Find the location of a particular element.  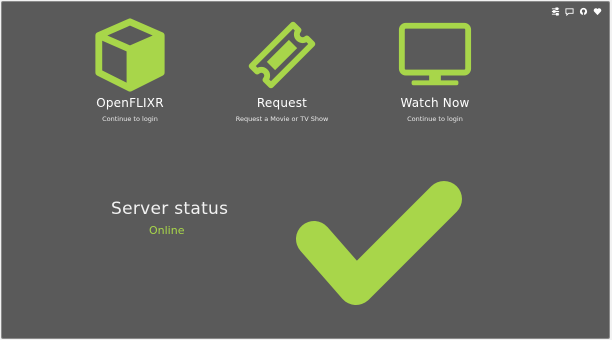

tile-openflixr: OpenFLIXR Continue to login is located at coordinates (130, 69).